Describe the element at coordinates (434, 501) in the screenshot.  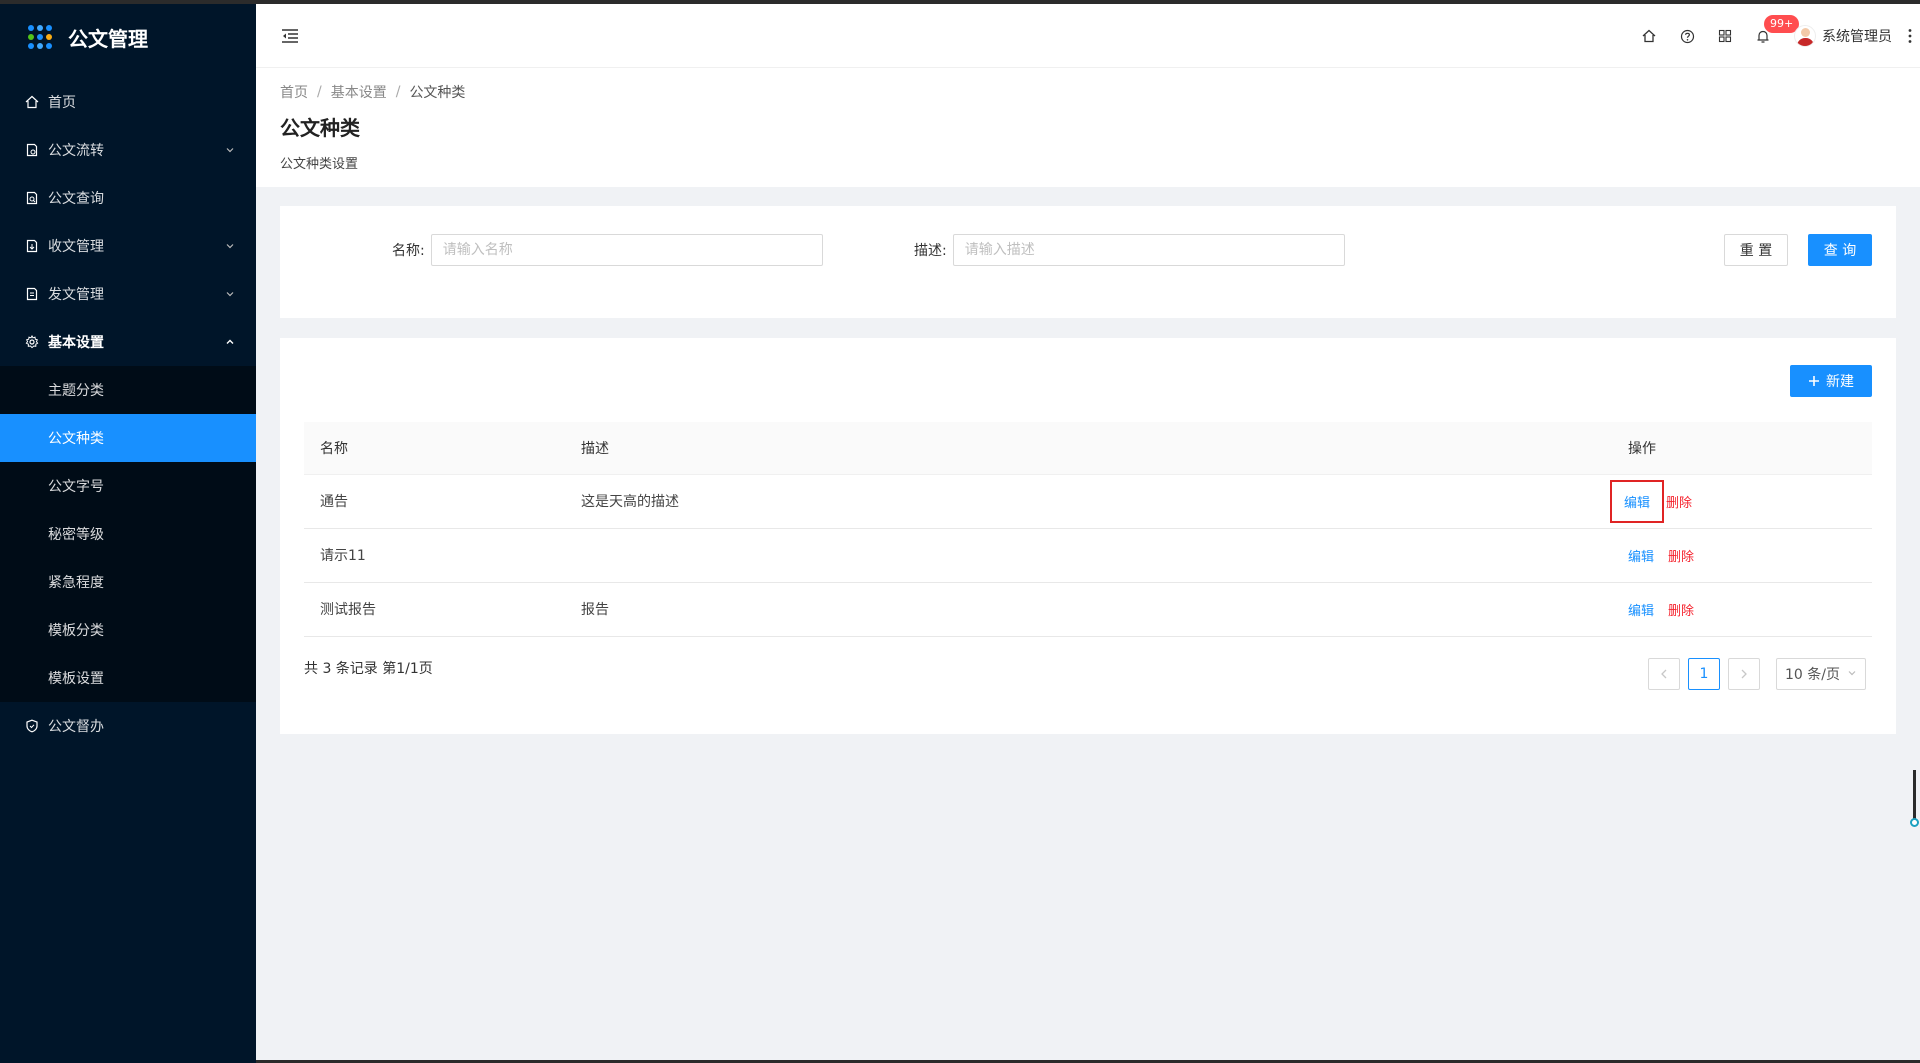
I see `cell-name: 通告` at that location.